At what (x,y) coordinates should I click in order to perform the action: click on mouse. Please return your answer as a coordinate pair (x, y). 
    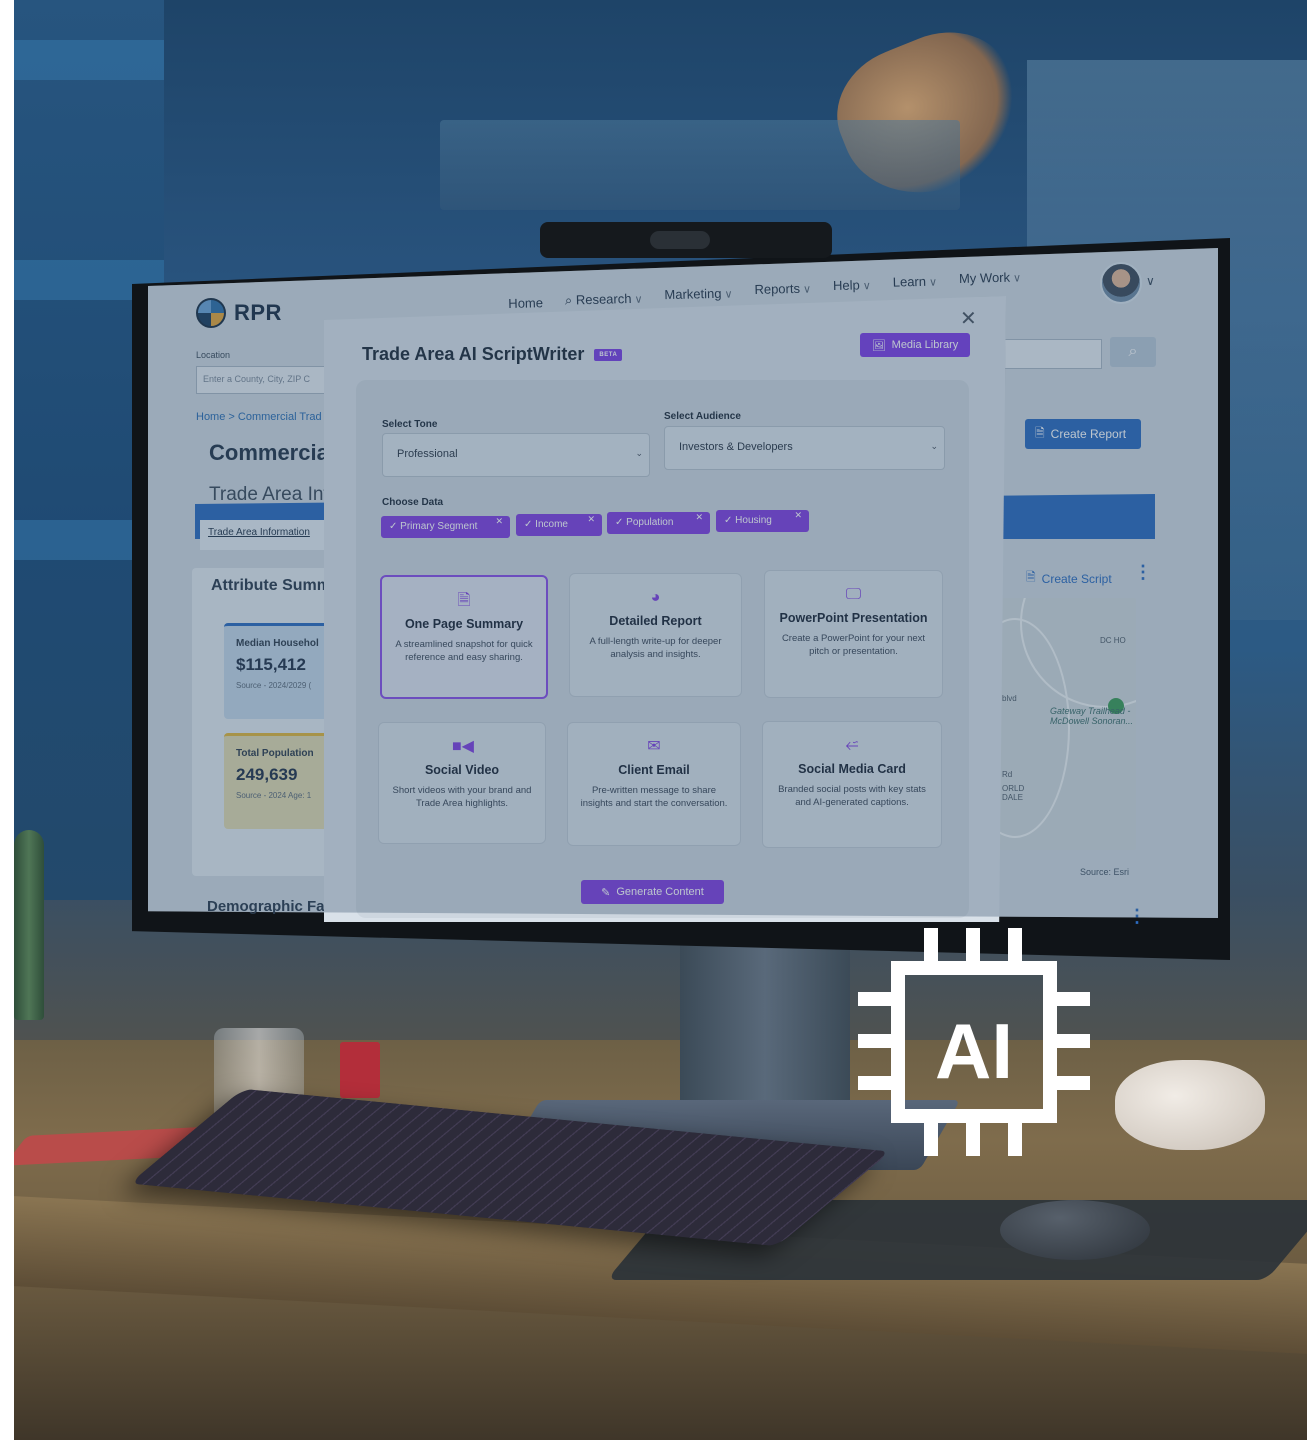
    Looking at the image, I should click on (1075, 1230).